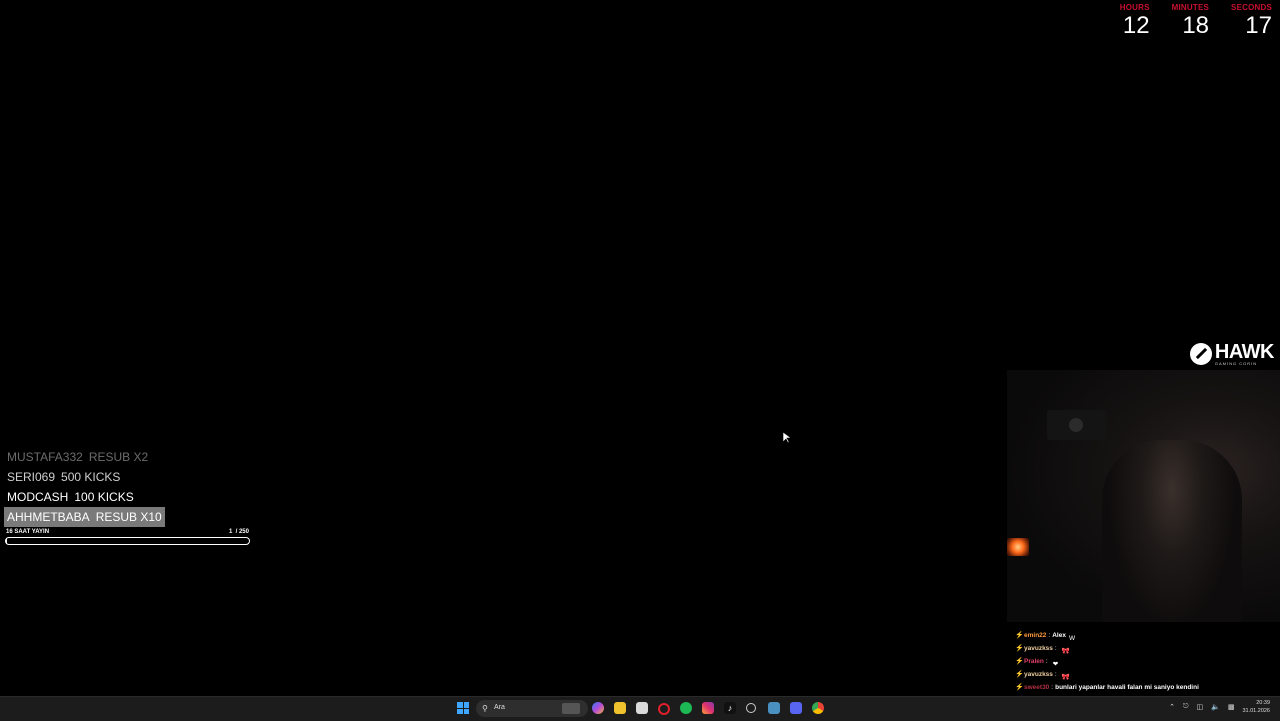 Image resolution: width=1280 pixels, height=721 pixels. What do you see at coordinates (1172, 707) in the screenshot?
I see `chevron-up-icon: ⌃` at bounding box center [1172, 707].